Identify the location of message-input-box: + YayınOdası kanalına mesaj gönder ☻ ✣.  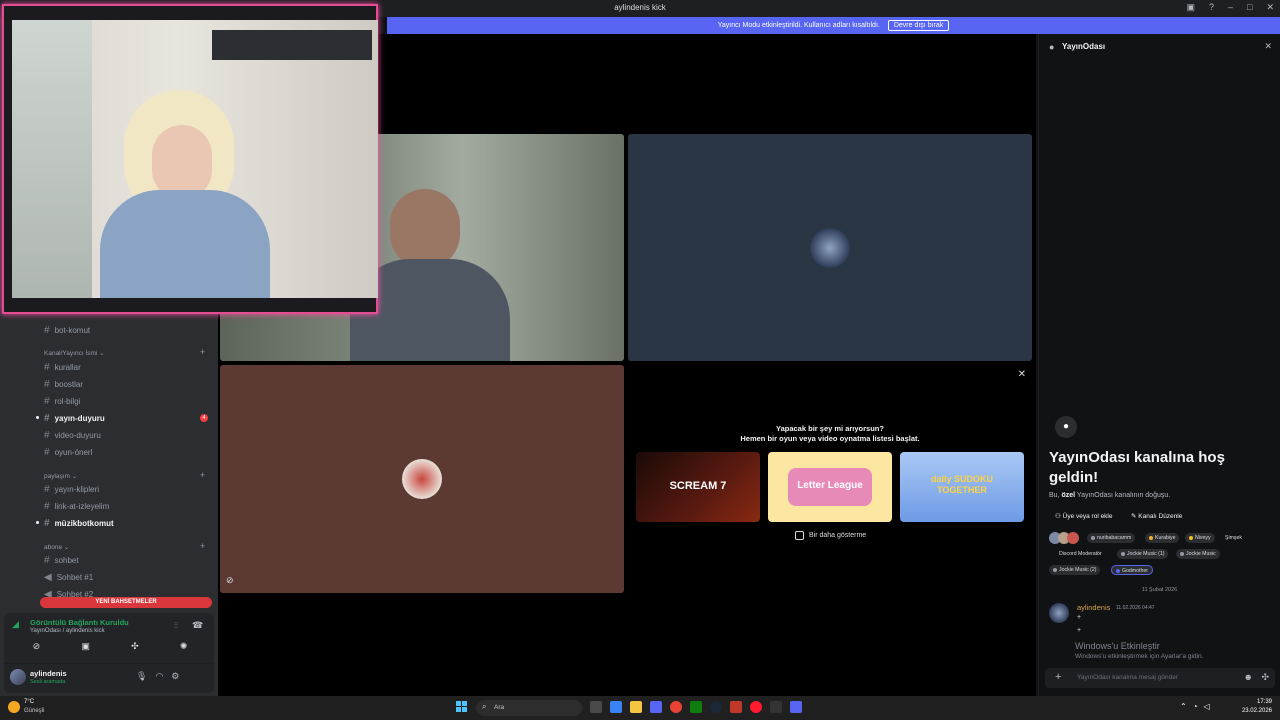
(1160, 678).